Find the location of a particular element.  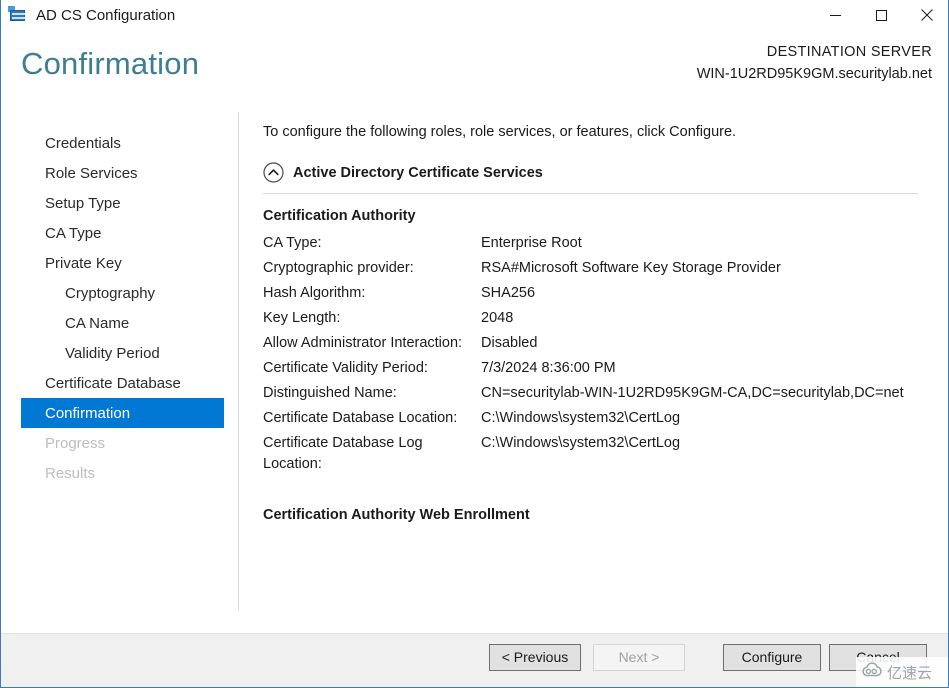

subsection-title: Certification Authority is located at coordinates (339, 216).